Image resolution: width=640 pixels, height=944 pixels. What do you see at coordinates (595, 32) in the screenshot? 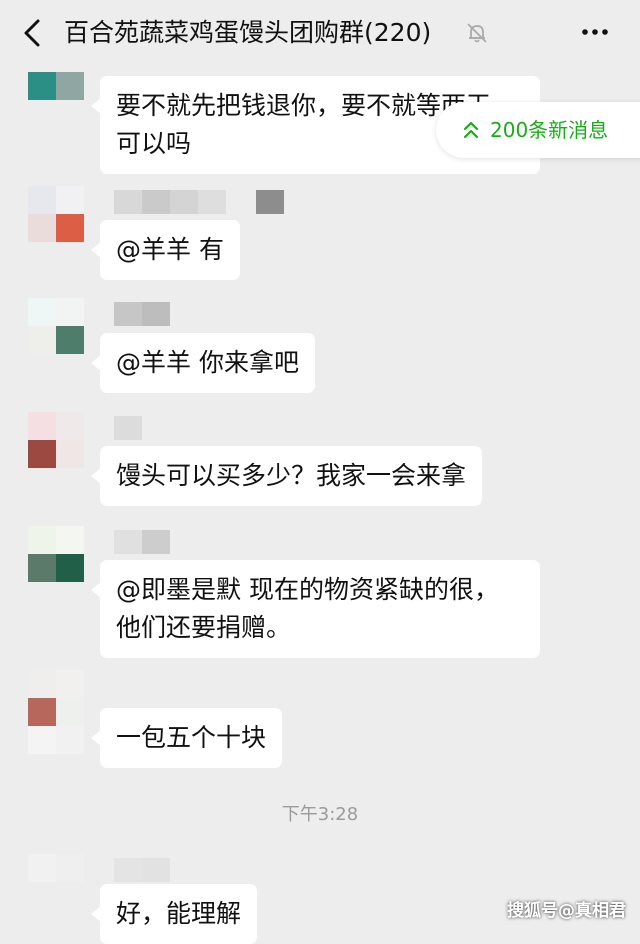
I see `more-dots-icon` at bounding box center [595, 32].